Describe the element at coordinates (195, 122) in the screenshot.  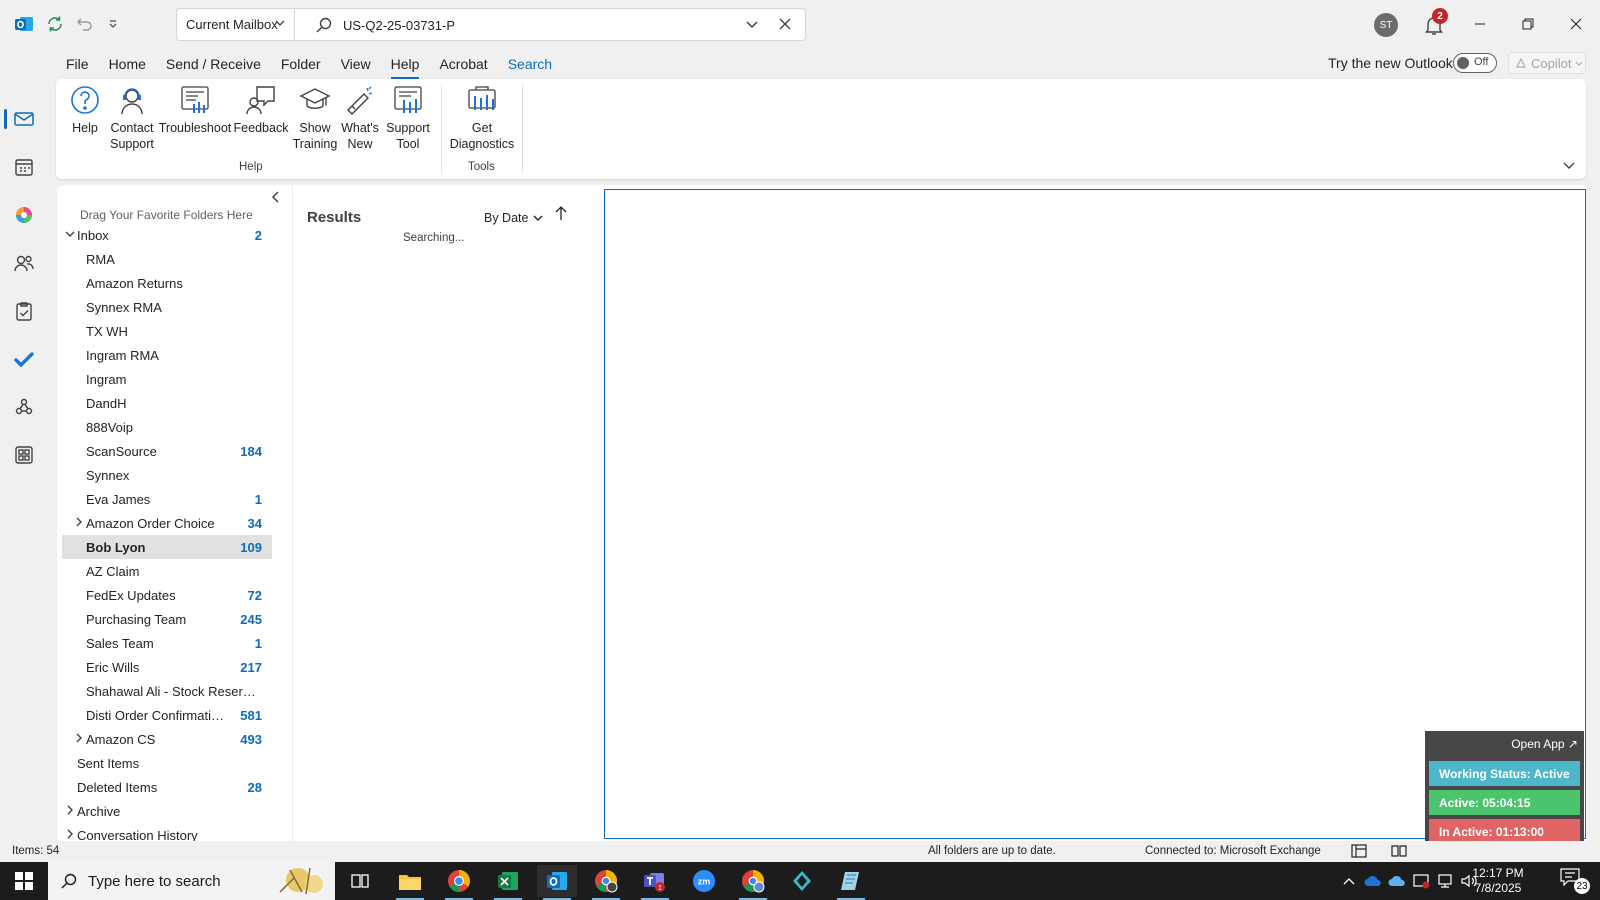
I see `troubleshoot-button: Troubleshoot` at that location.